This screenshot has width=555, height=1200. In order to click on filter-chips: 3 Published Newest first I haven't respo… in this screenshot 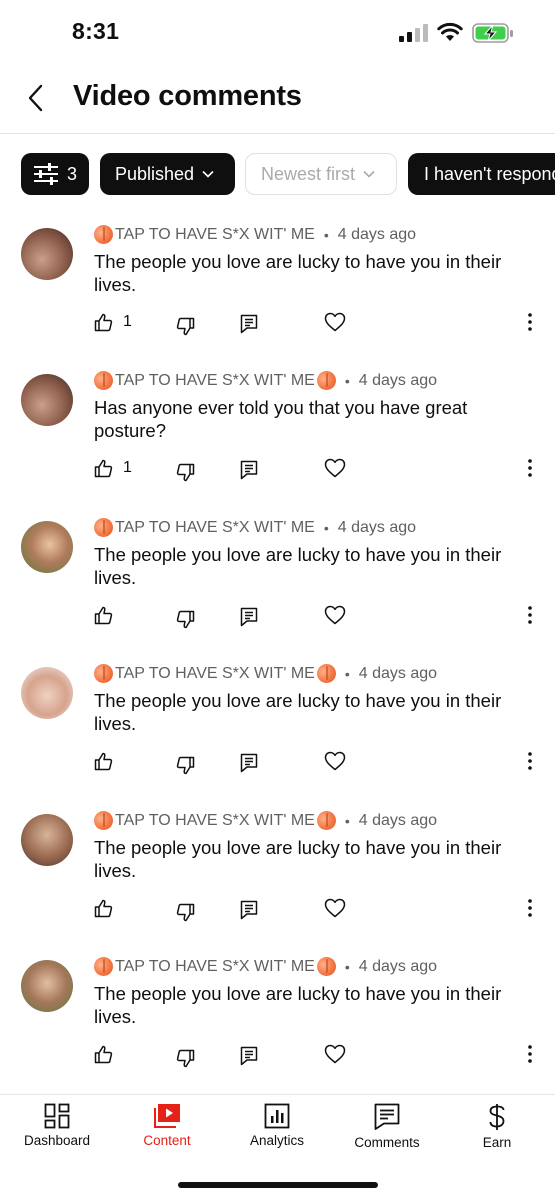, I will do `click(277, 175)`.